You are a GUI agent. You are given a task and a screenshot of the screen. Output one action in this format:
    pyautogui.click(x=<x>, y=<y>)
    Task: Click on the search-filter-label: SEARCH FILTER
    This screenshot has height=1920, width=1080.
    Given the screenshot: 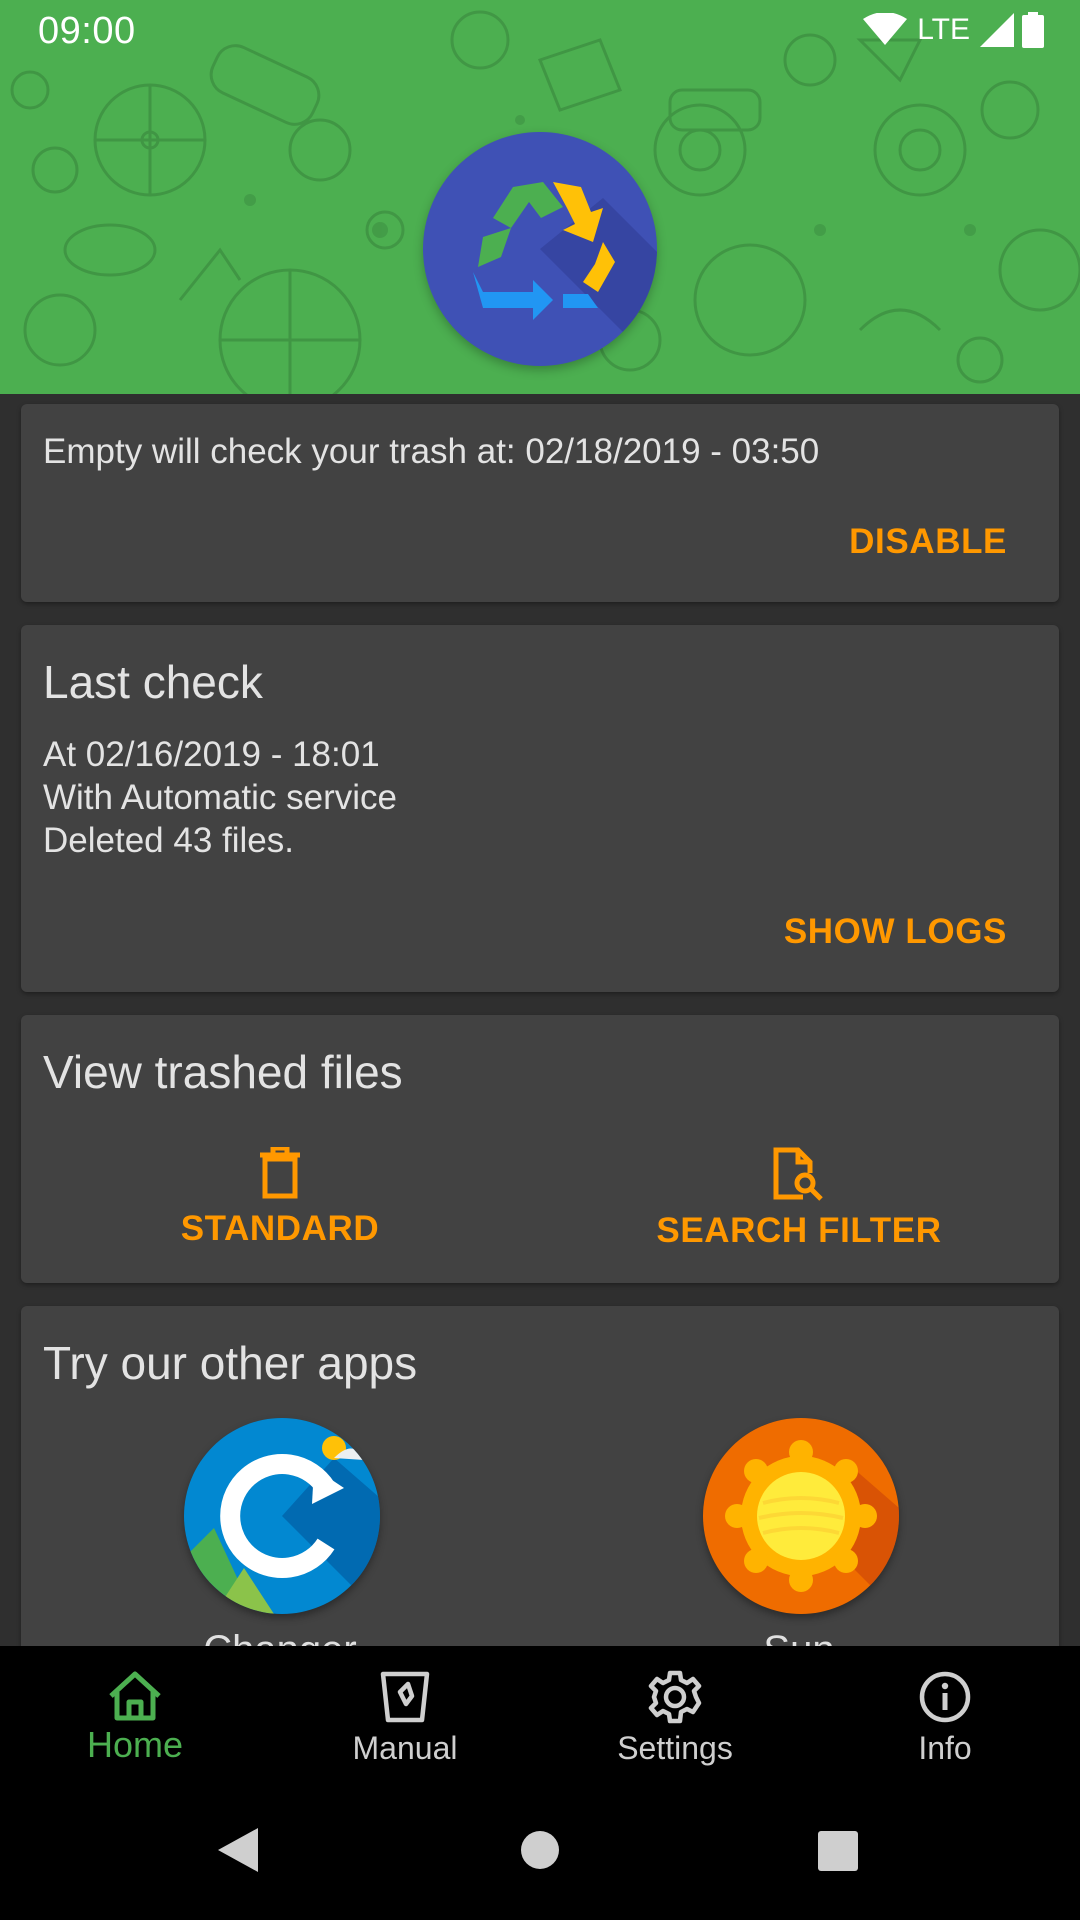 What is the action you would take?
    pyautogui.click(x=799, y=1230)
    